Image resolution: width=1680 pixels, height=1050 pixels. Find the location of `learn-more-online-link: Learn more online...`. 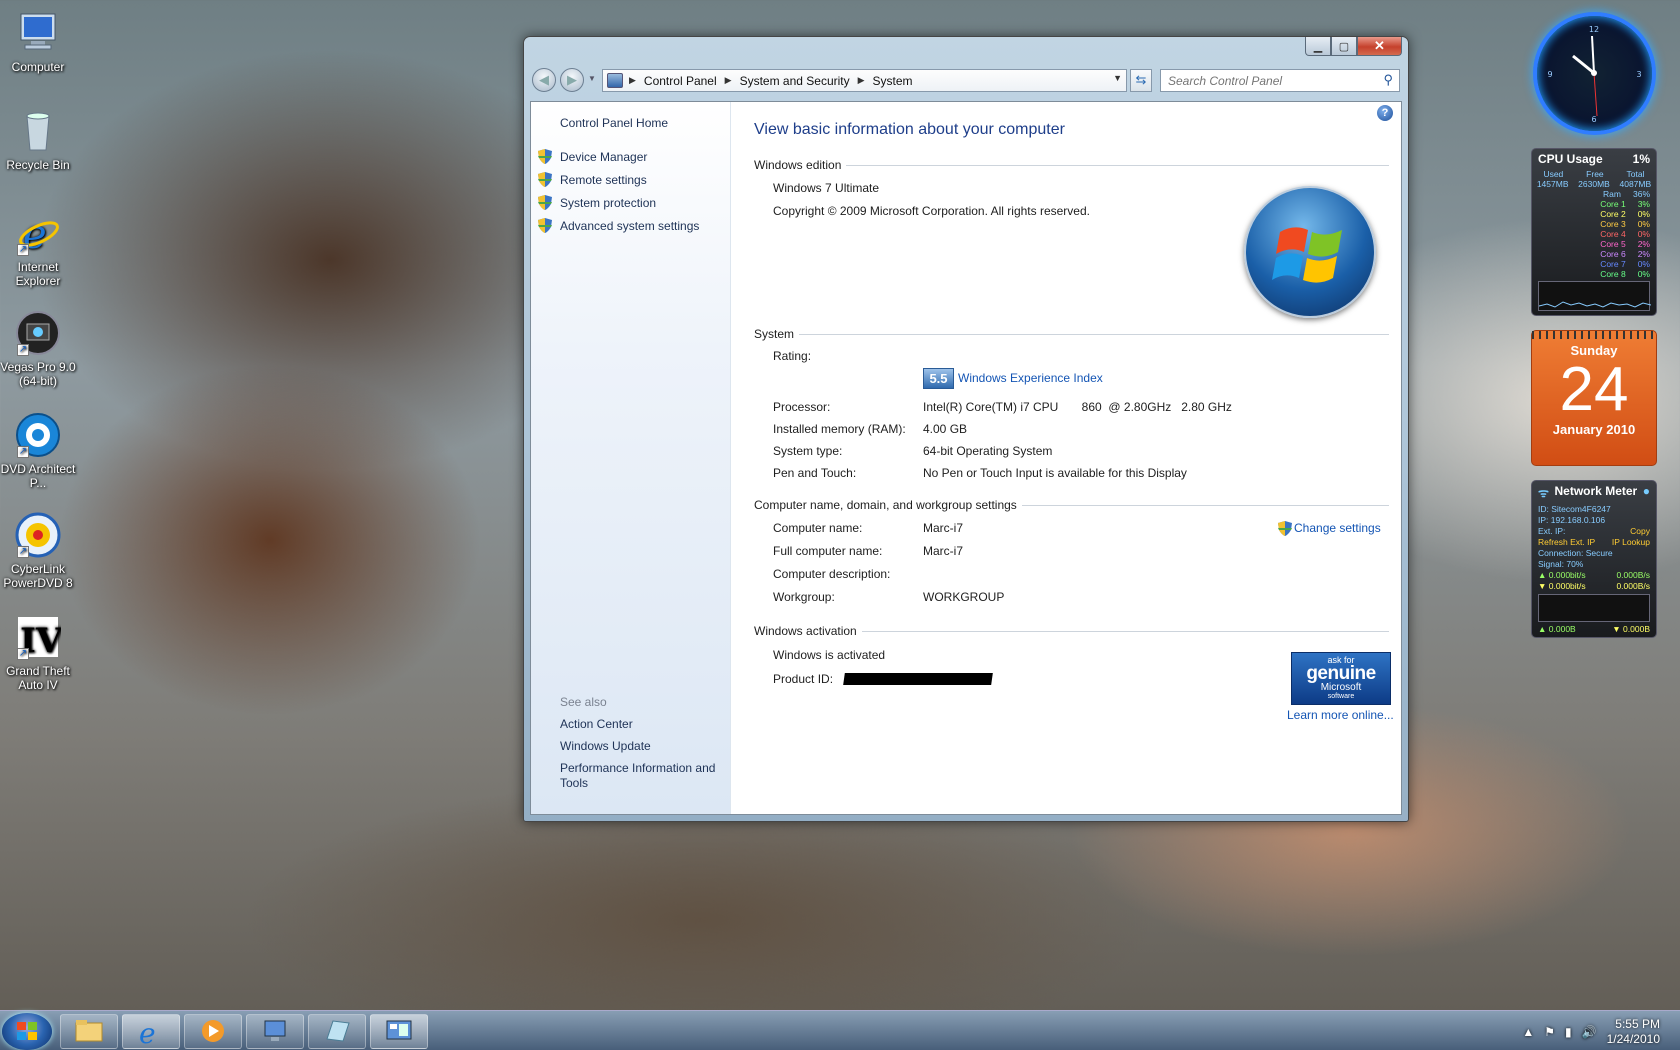

learn-more-online-link: Learn more online... is located at coordinates (1340, 715).